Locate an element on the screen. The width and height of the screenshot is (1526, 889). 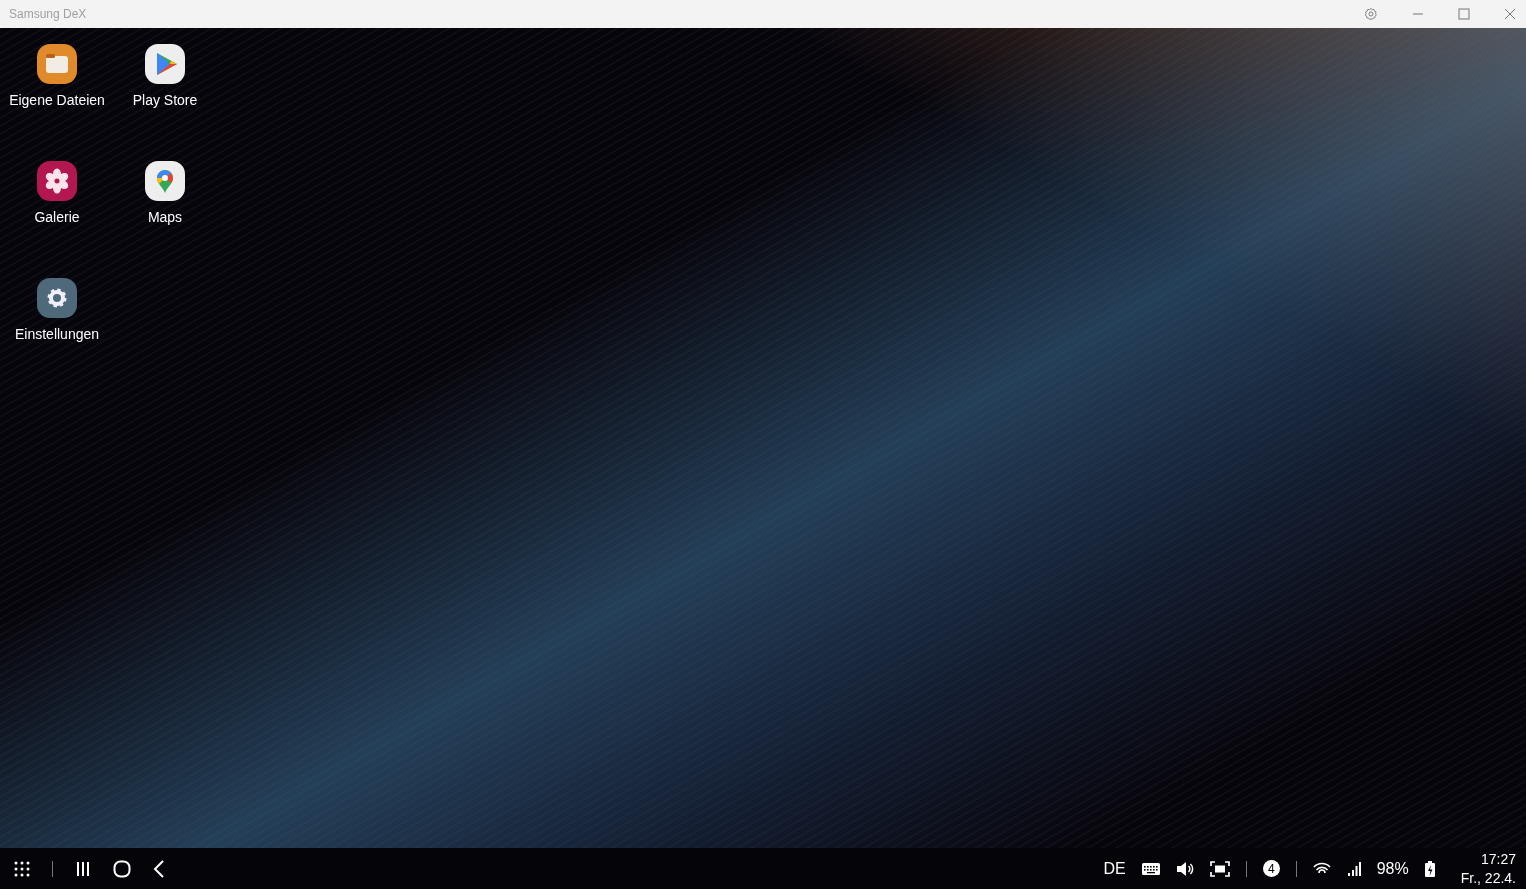
app-shortcut: Einstellungen is located at coordinates (57, 336).